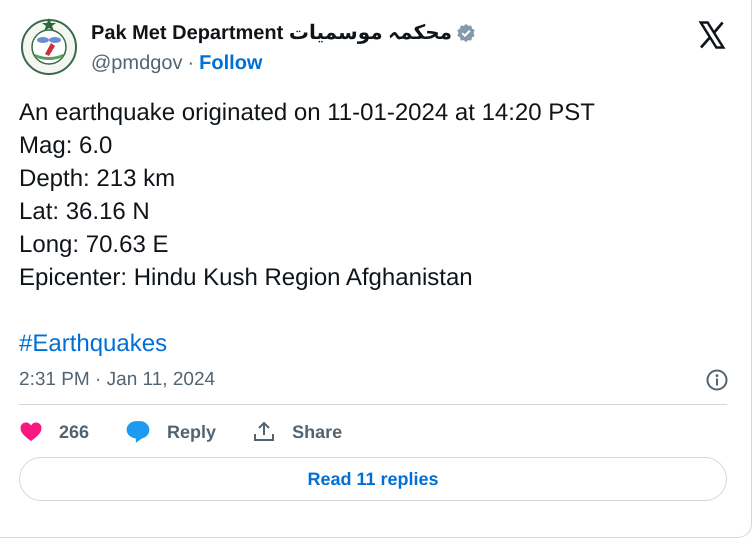  I want to click on tweet-text-line: Depth: 213 km, so click(97, 179).